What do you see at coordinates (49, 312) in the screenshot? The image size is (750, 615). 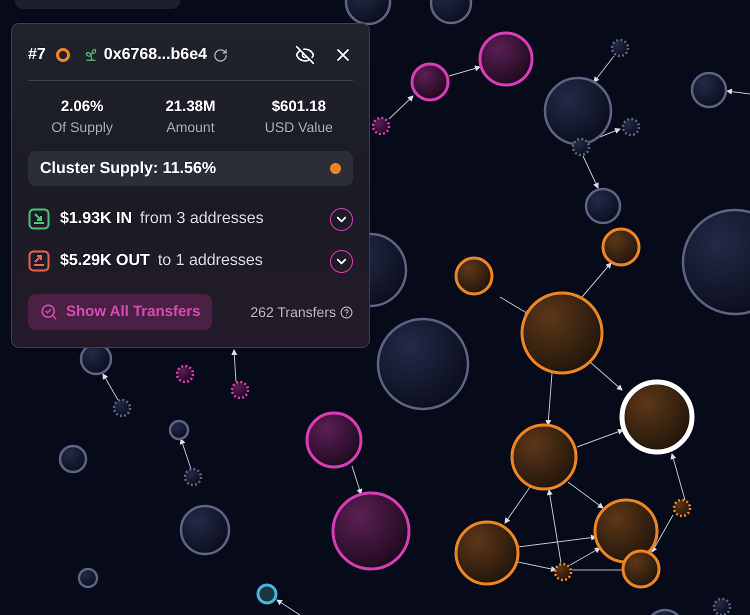 I see `search-check-icon` at bounding box center [49, 312].